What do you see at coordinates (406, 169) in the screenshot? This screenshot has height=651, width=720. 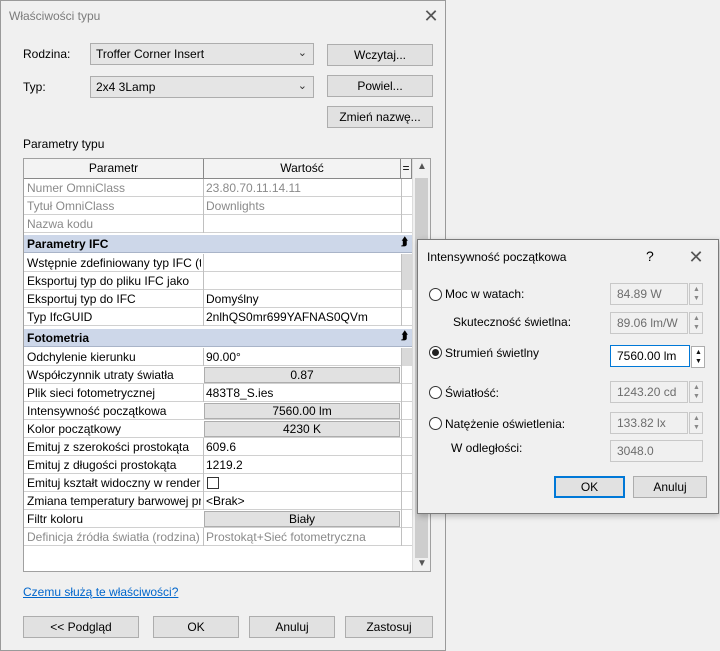 I see `column-header-formula: =` at bounding box center [406, 169].